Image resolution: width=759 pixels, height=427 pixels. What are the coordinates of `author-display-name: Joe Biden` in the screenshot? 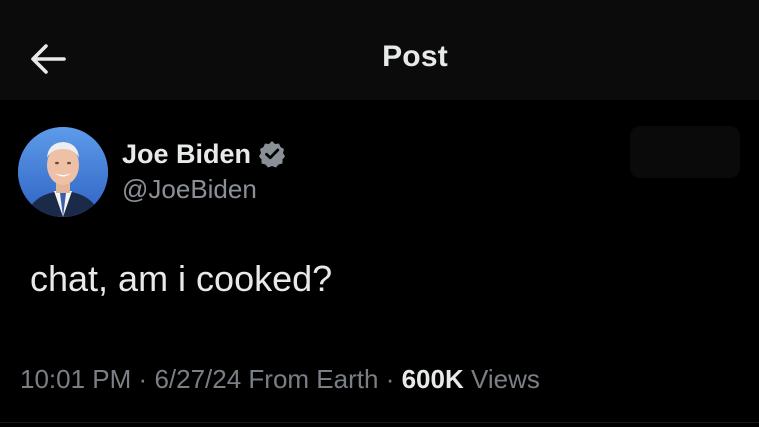 It's located at (186, 154).